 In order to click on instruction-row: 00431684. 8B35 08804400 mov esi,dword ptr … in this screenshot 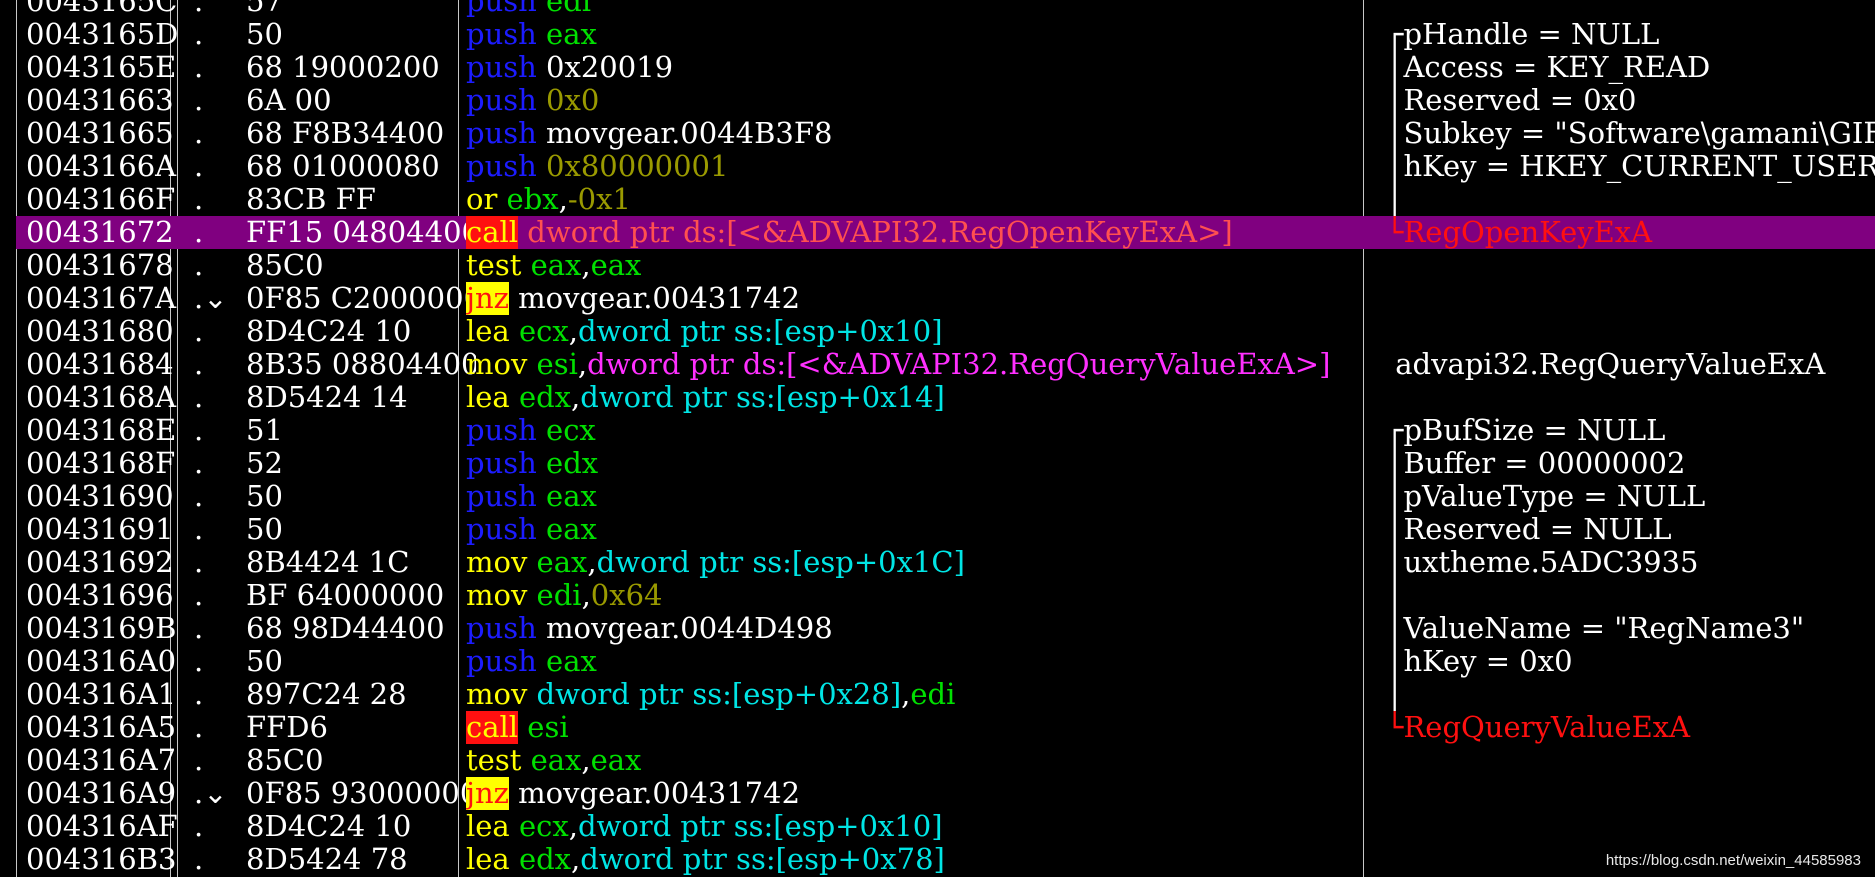, I will do `click(945, 364)`.